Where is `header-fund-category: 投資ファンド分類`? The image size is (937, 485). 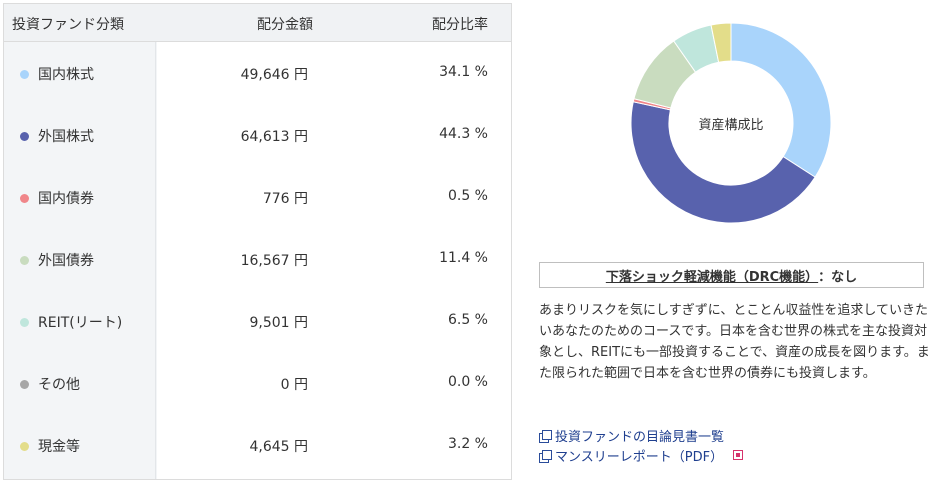 header-fund-category: 投資ファンド分類 is located at coordinates (68, 25).